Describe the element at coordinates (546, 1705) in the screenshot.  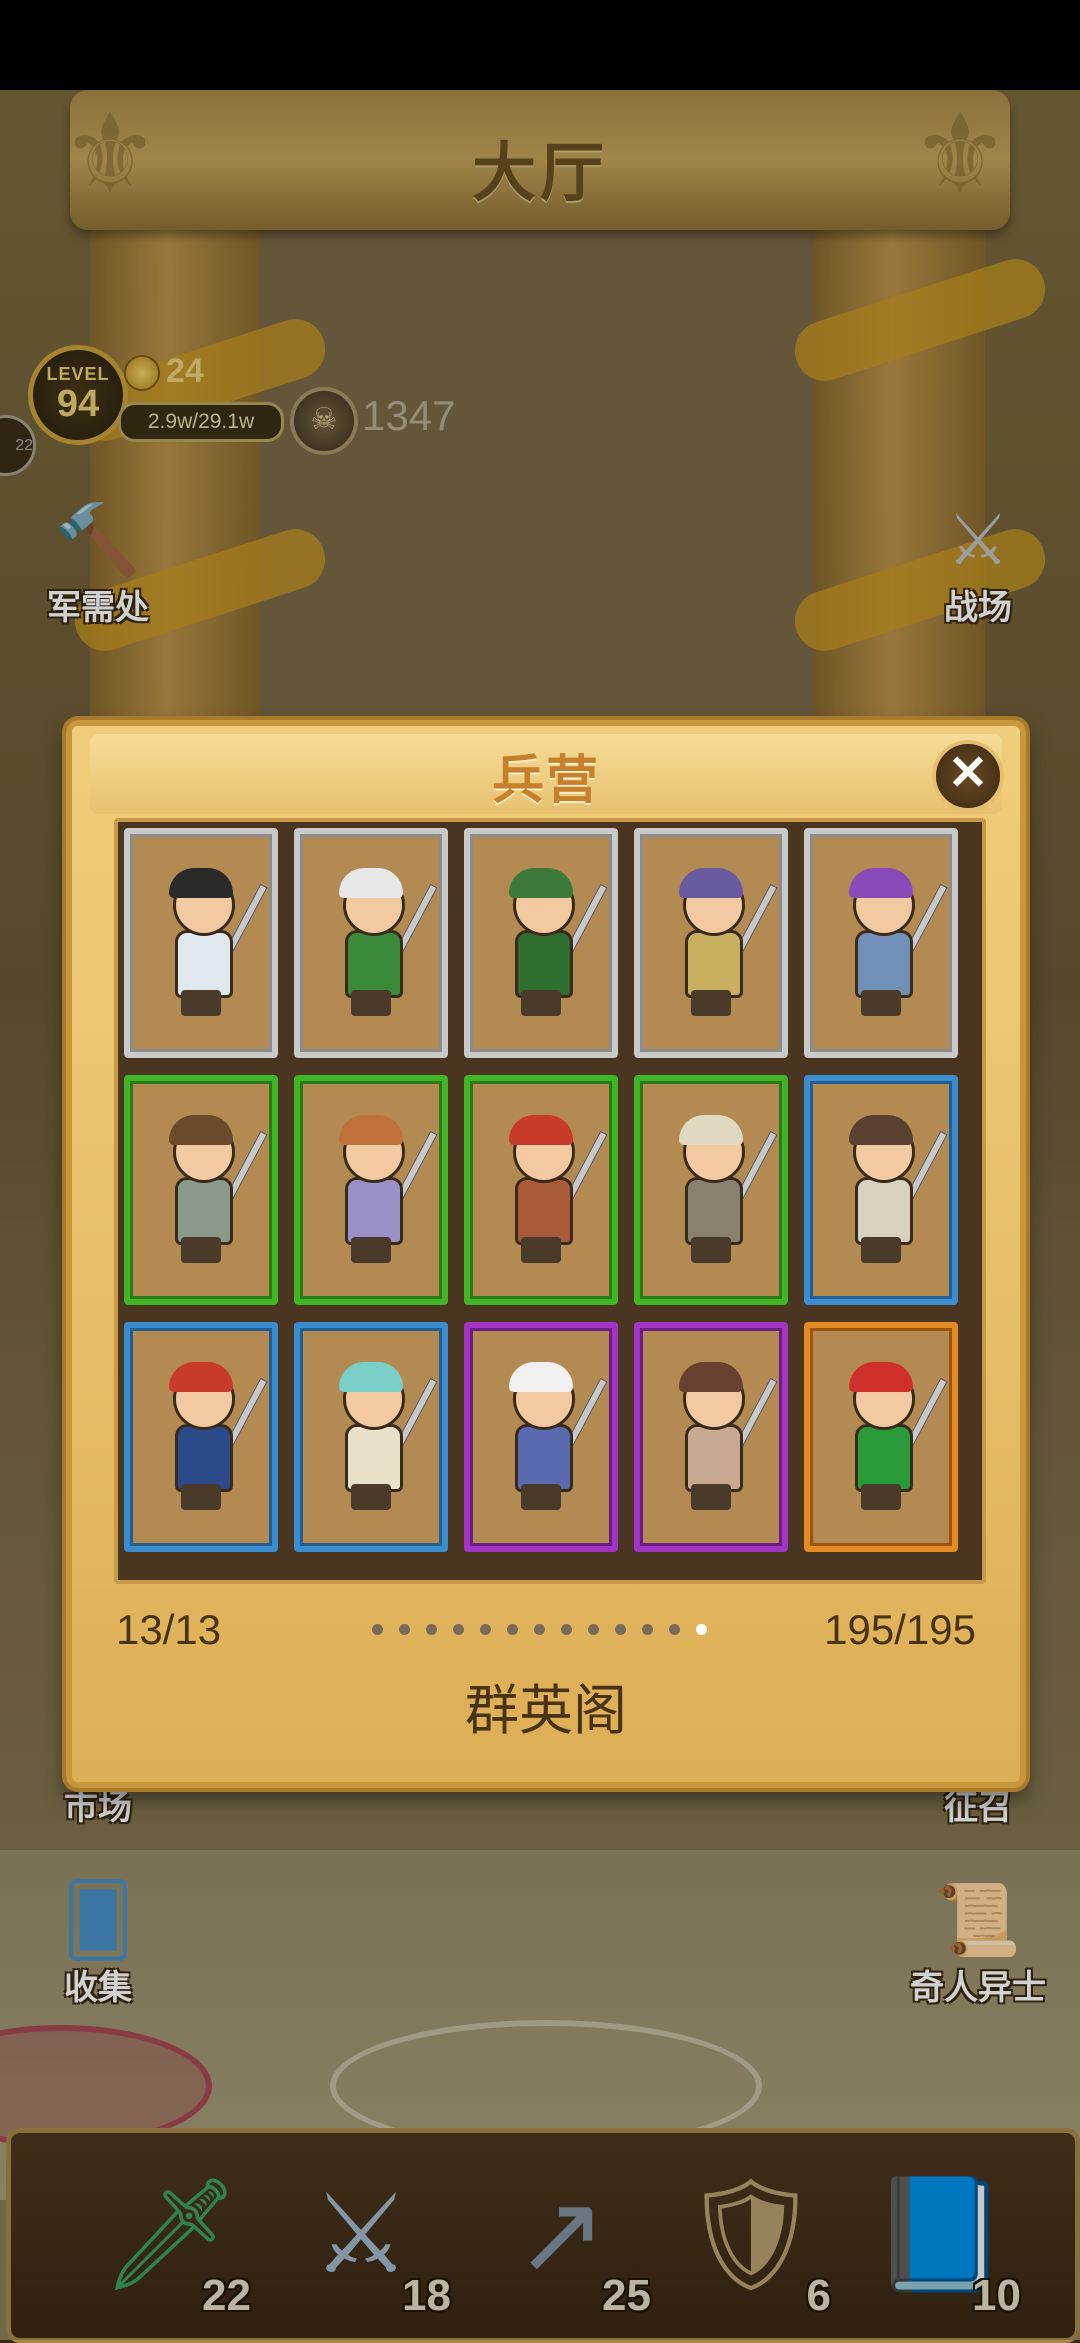
I see `section-name: 群英阁` at that location.